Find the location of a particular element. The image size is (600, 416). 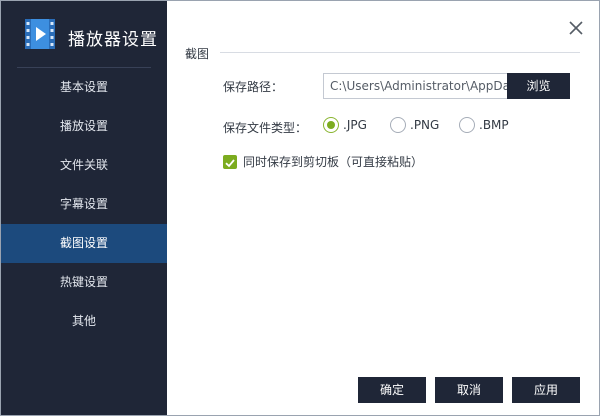

radio-jpg-label: .JPG is located at coordinates (355, 125).